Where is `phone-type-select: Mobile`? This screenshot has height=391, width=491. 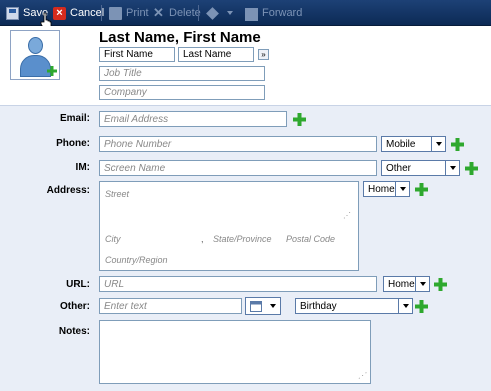 phone-type-select: Mobile is located at coordinates (413, 144).